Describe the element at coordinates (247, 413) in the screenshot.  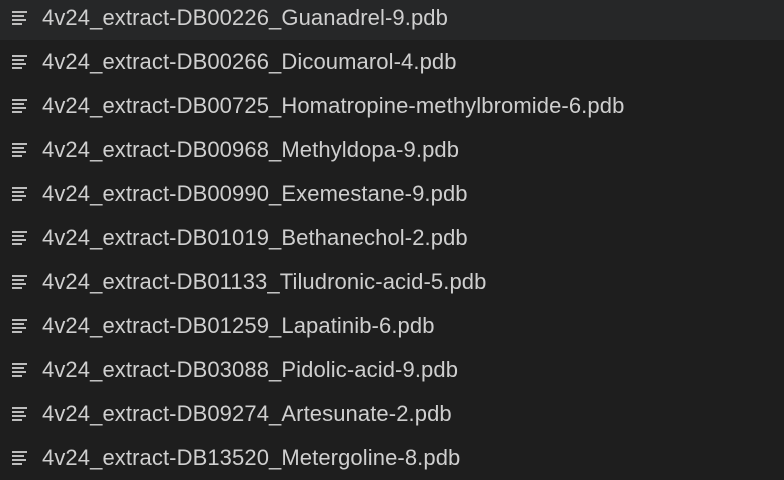
I see `file-name: 4v24_extract-DB09274_Artesunate-2.pdb` at that location.